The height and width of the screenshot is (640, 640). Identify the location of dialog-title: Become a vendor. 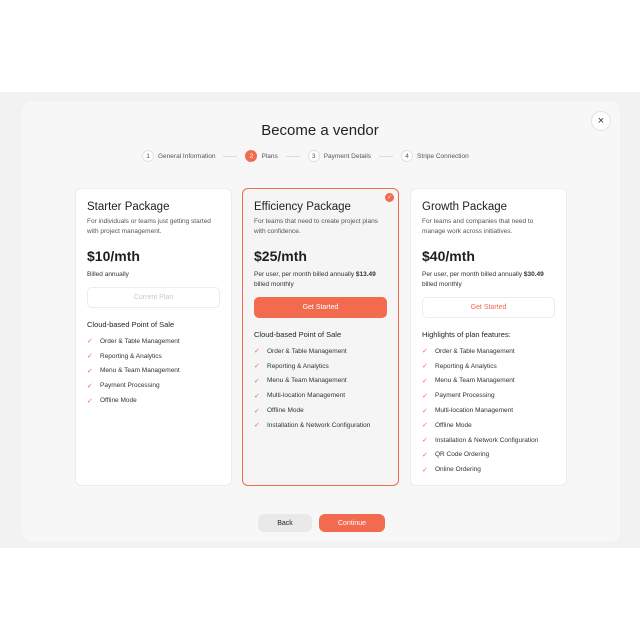
(320, 130).